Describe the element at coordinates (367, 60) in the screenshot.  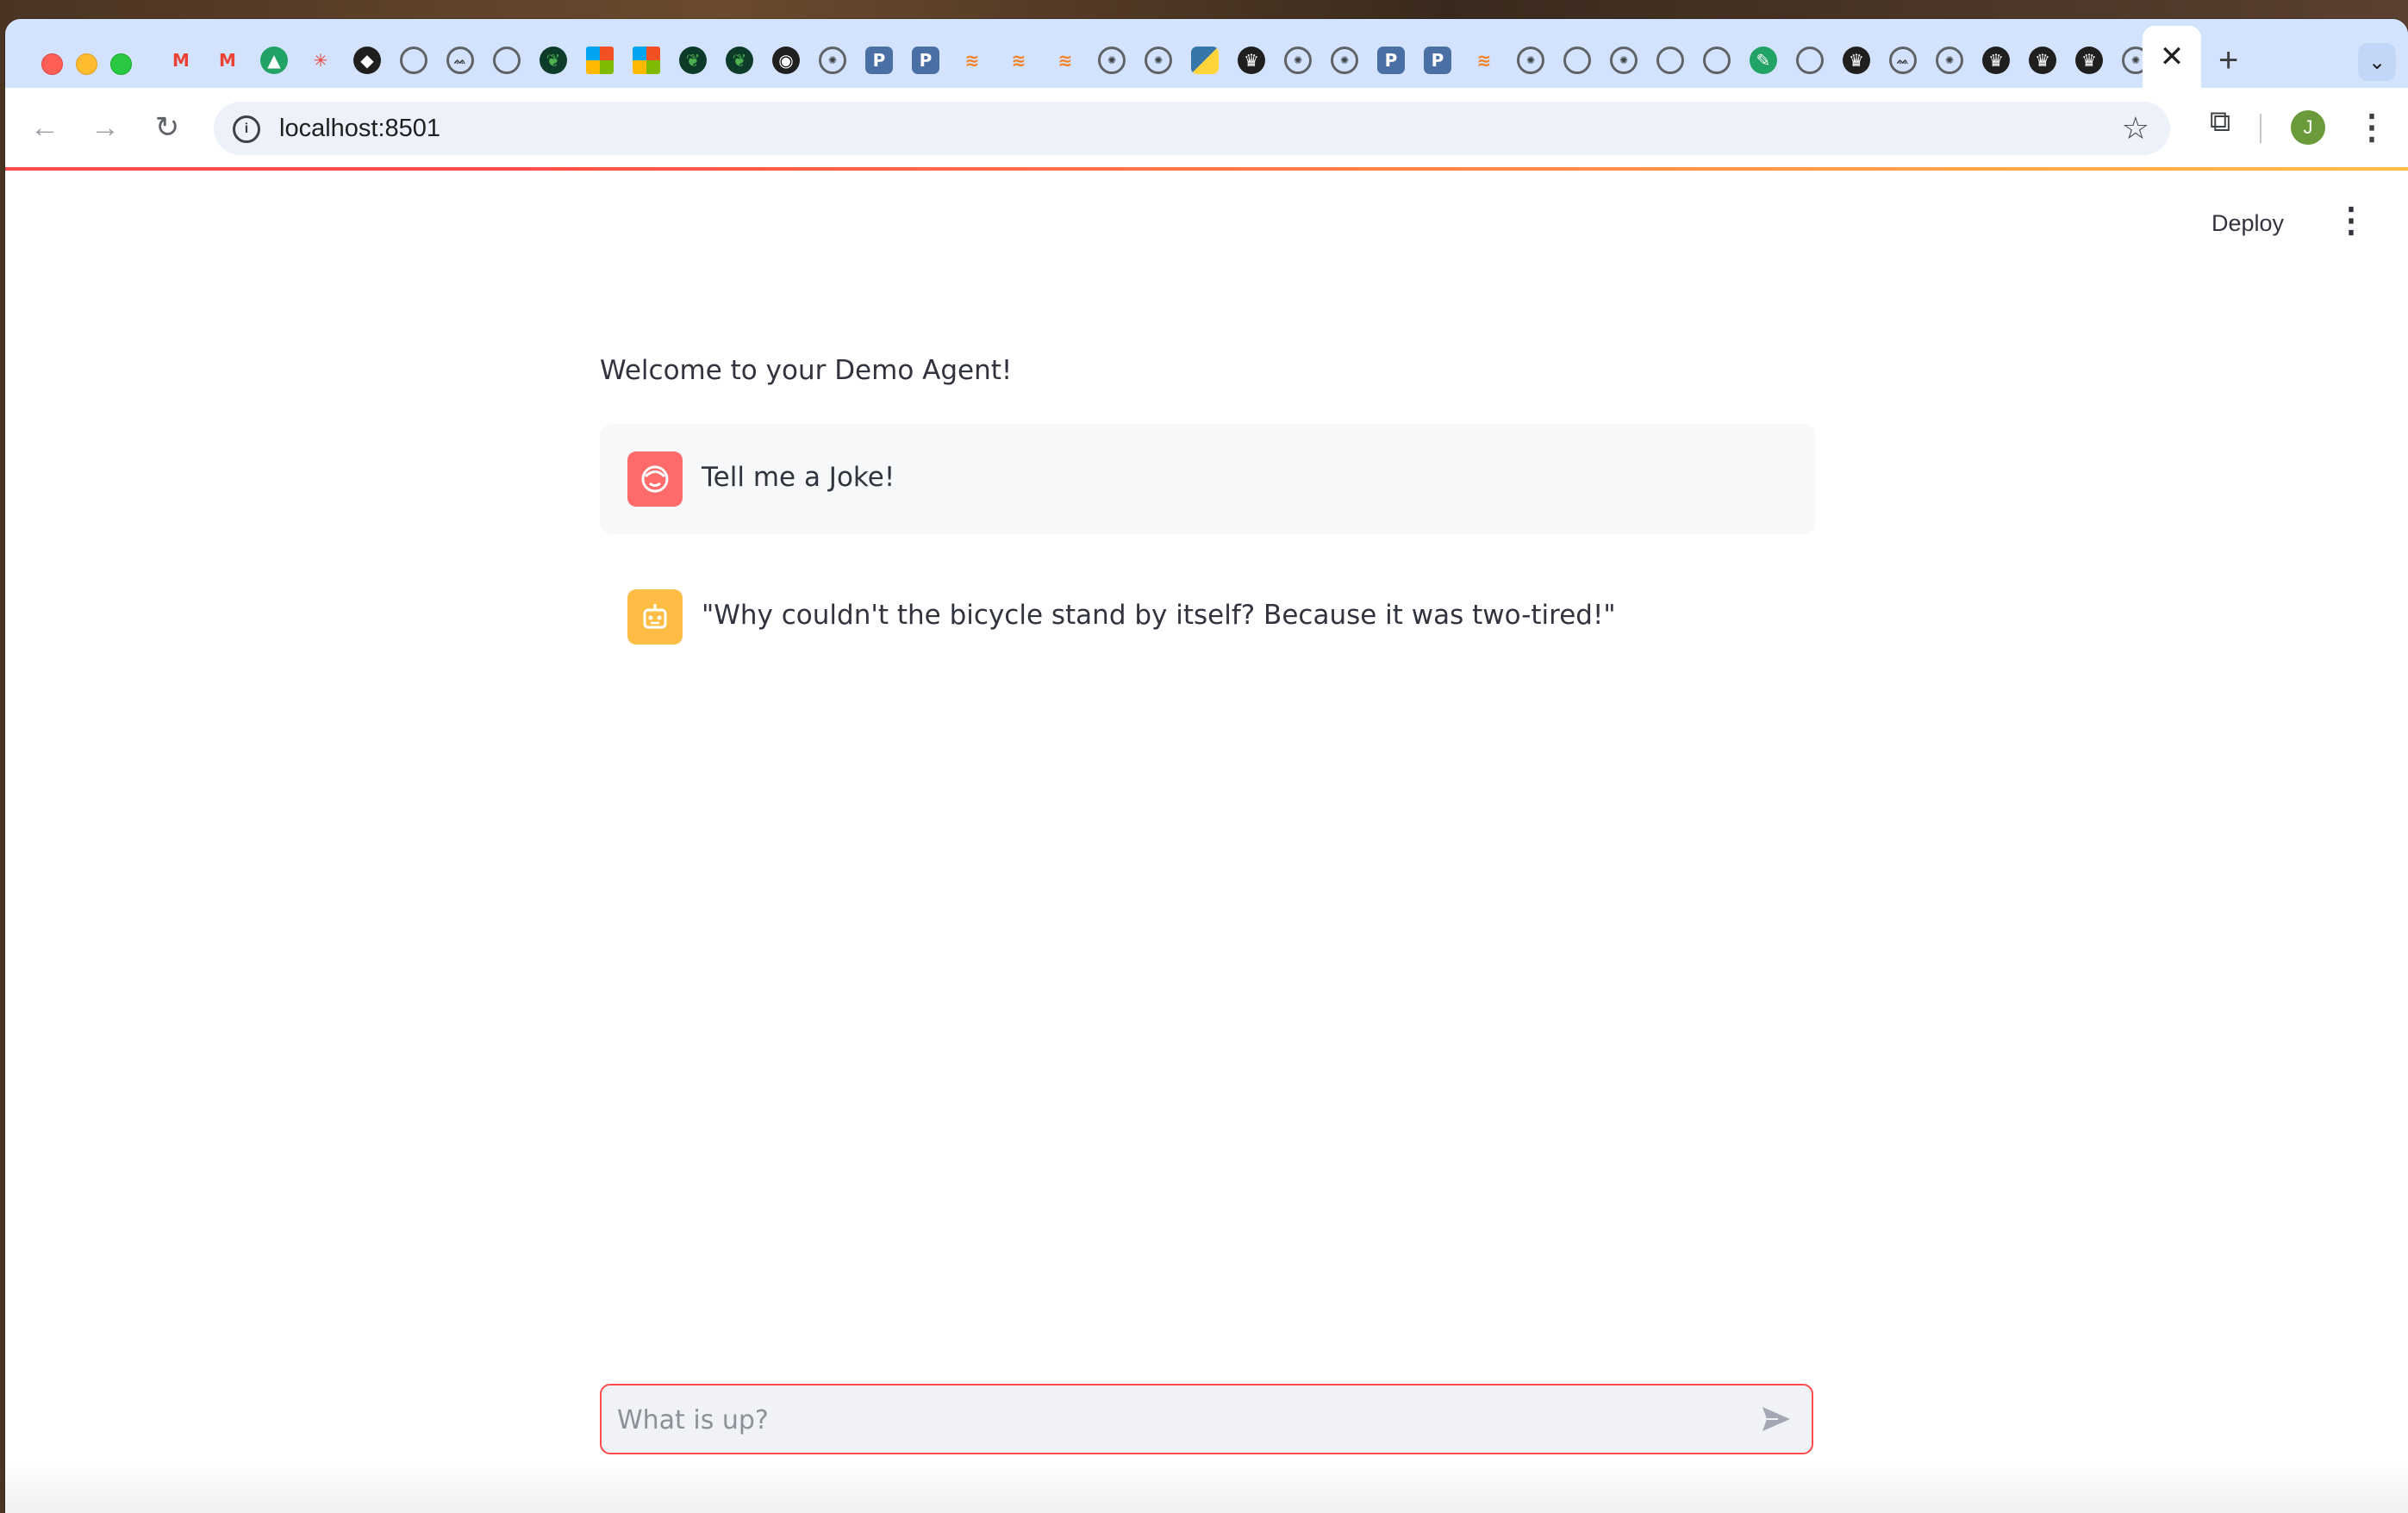
I see `cube-icon: ◆` at that location.